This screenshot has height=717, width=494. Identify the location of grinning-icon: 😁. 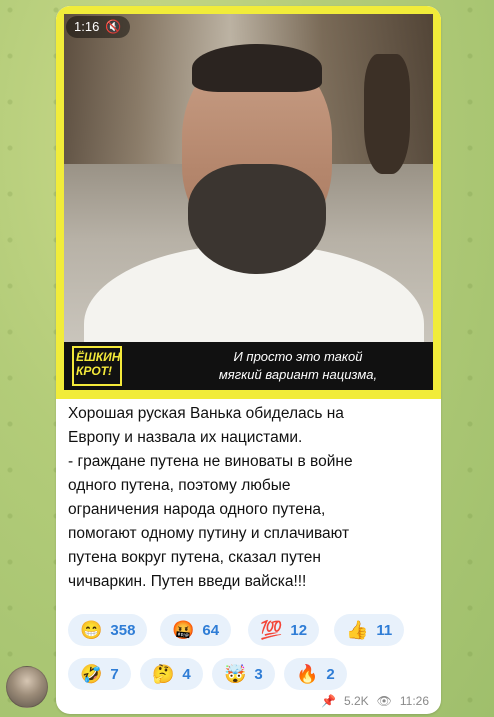
(91, 630).